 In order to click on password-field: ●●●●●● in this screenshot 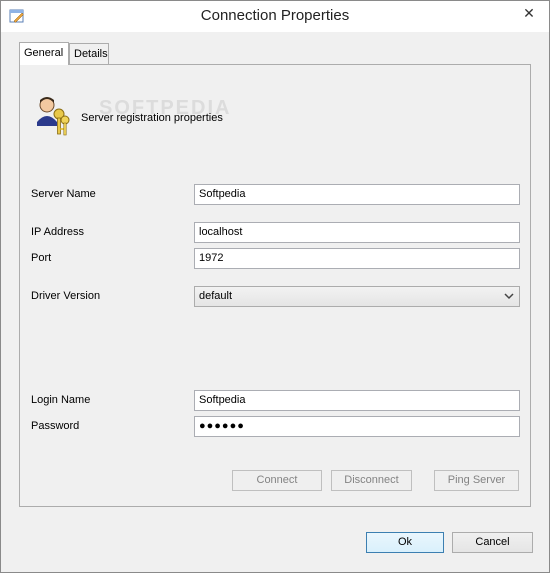, I will do `click(357, 426)`.